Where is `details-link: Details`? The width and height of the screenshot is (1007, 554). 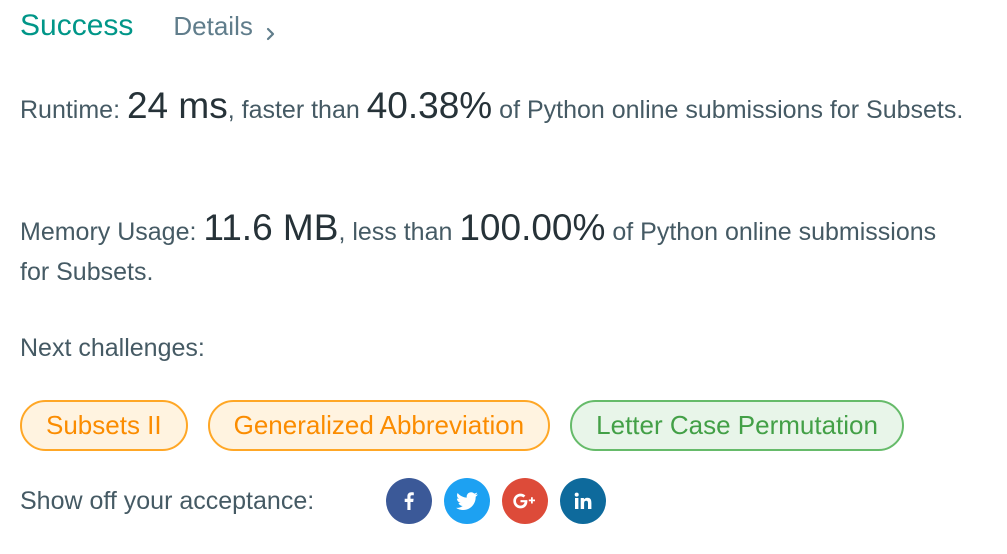
details-link: Details is located at coordinates (225, 26).